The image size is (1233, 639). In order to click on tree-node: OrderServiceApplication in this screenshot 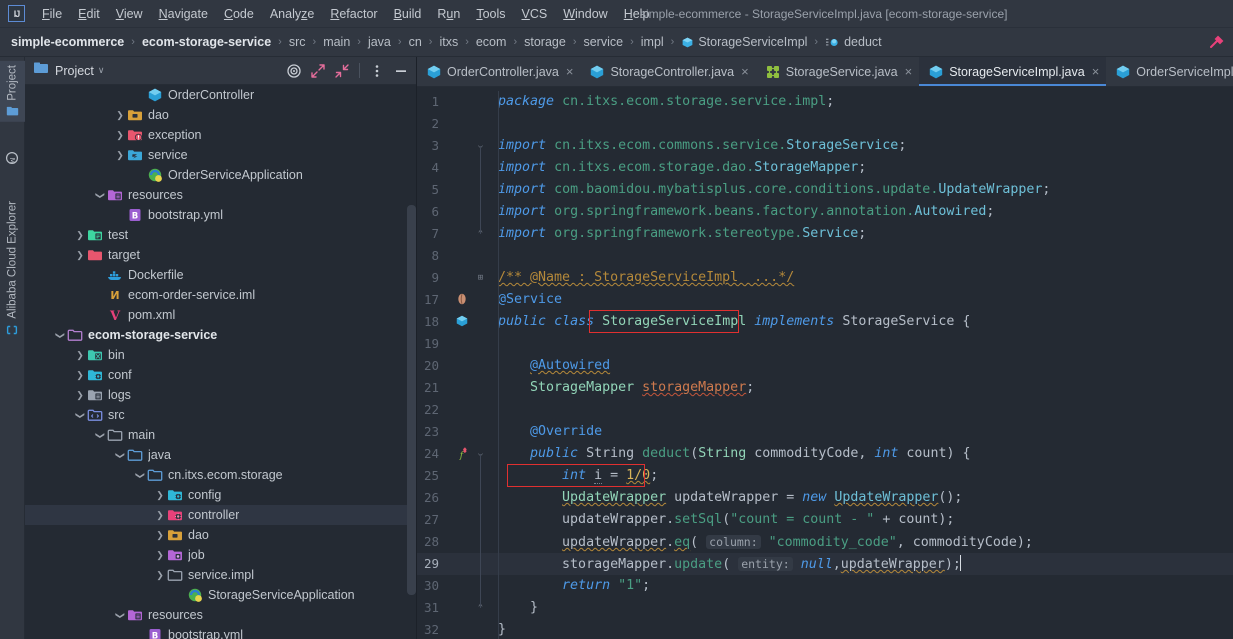, I will do `click(220, 175)`.